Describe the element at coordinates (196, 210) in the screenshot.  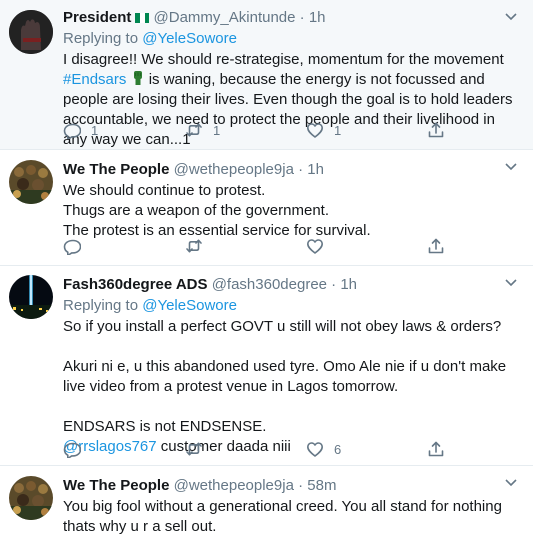
I see `tweet-line: Thugs are a weapon of the government.` at that location.